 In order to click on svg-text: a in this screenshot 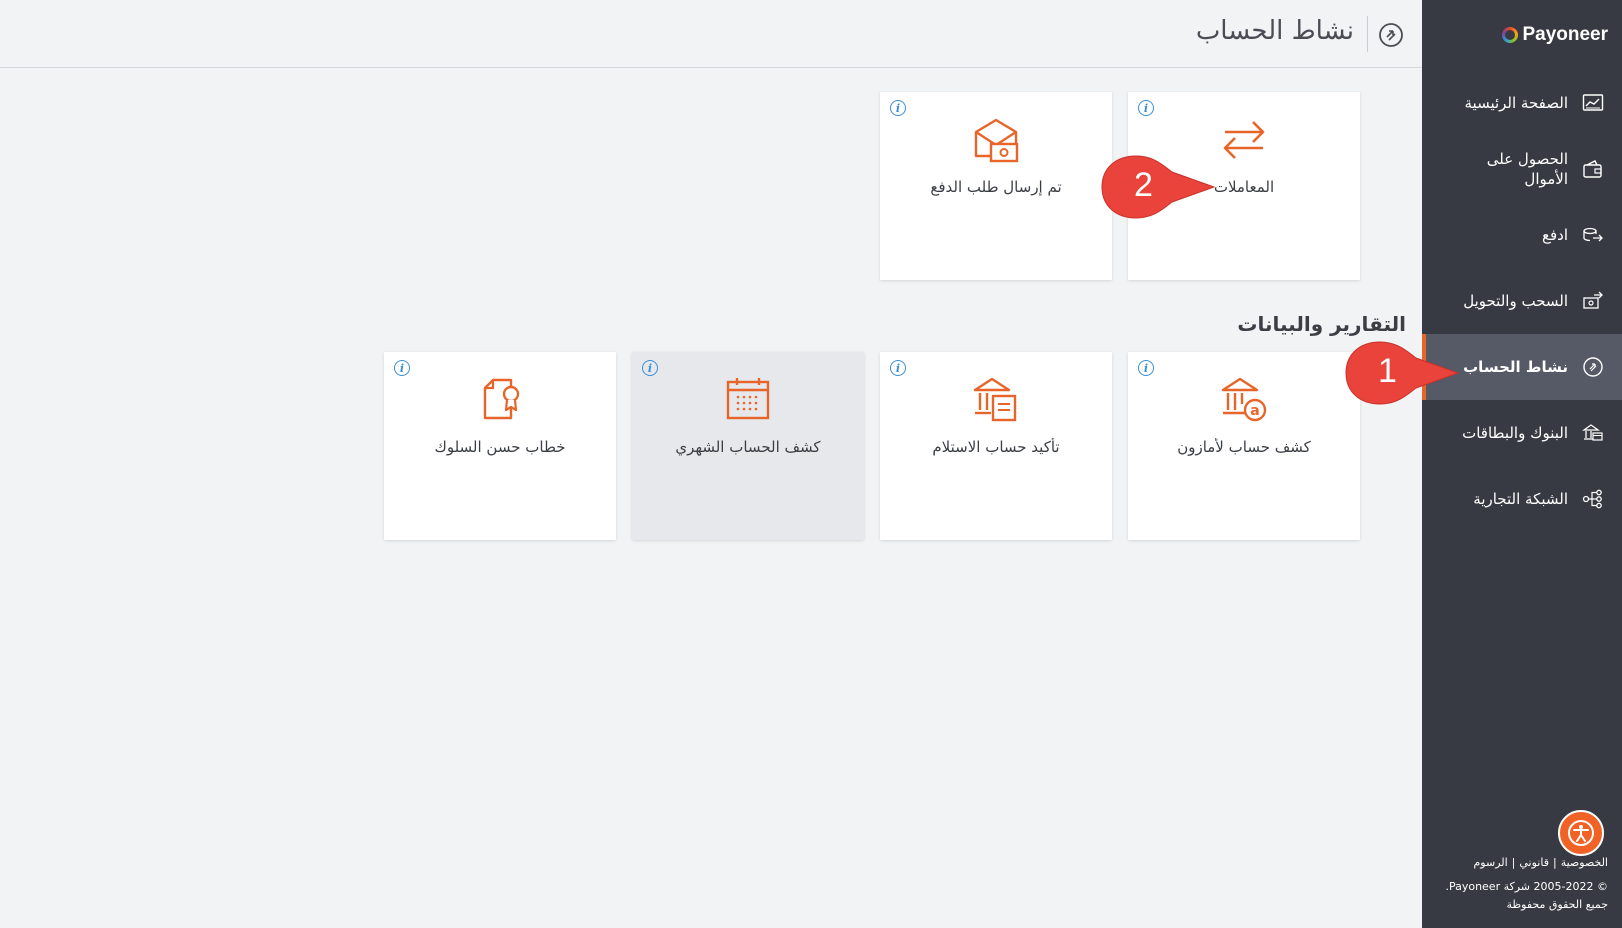, I will do `click(1254, 411)`.